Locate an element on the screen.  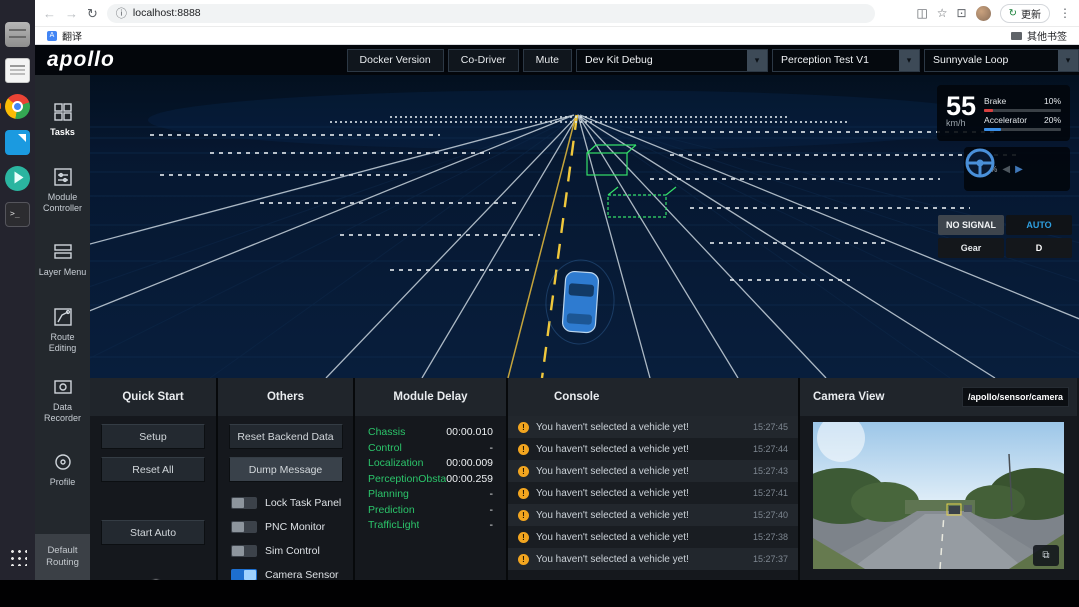
map-select: Sunnyvale Loop ▾ is located at coordinates (1001, 60).